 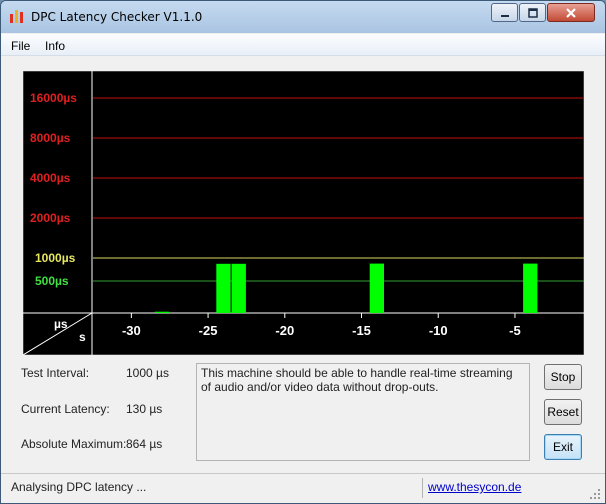 I want to click on resize-grip-icon, so click(x=595, y=494).